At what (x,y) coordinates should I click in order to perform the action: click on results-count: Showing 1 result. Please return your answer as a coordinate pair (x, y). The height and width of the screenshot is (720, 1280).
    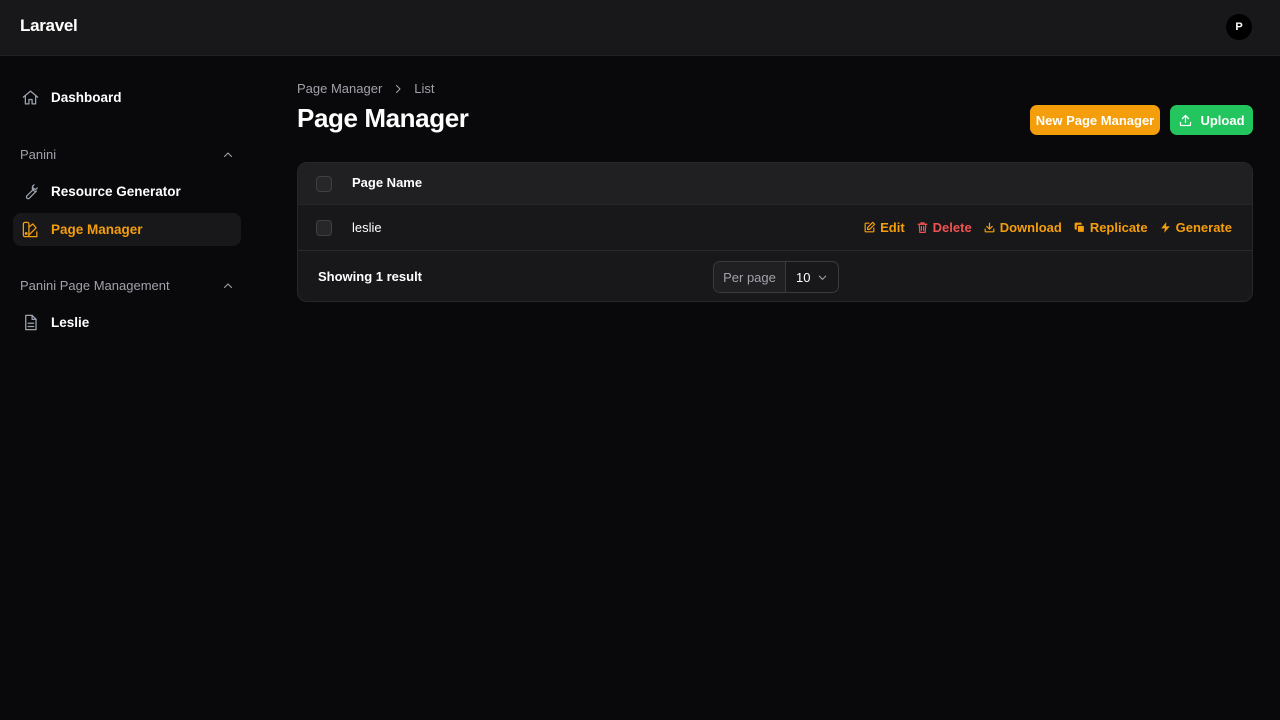
    Looking at the image, I should click on (370, 276).